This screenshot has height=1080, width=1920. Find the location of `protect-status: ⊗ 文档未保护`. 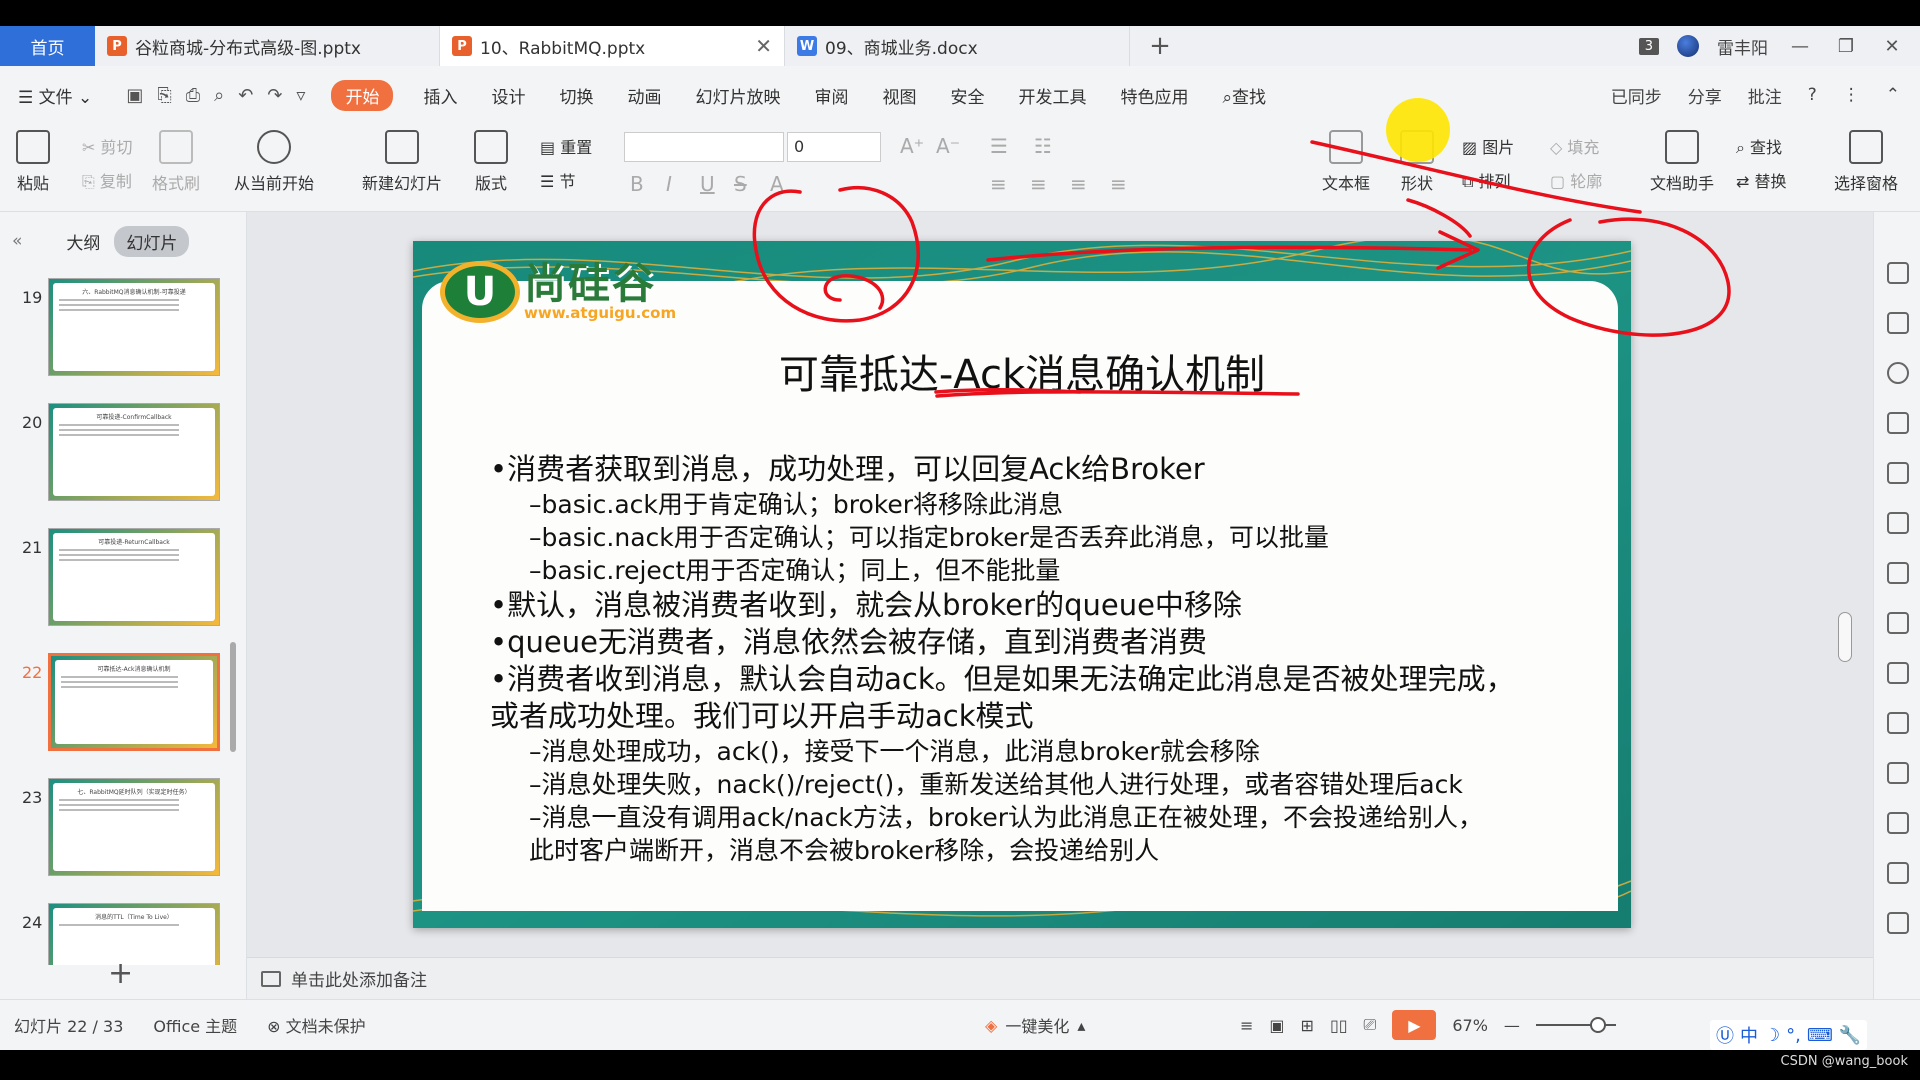

protect-status: ⊗ 文档未保护 is located at coordinates (316, 1025).